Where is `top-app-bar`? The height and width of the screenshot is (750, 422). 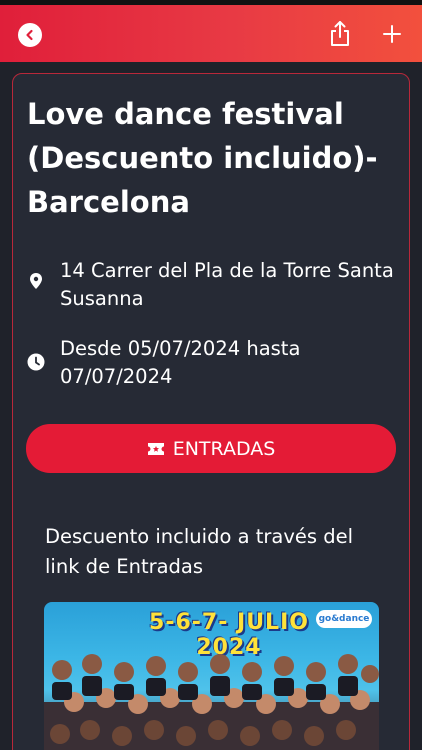 top-app-bar is located at coordinates (211, 33).